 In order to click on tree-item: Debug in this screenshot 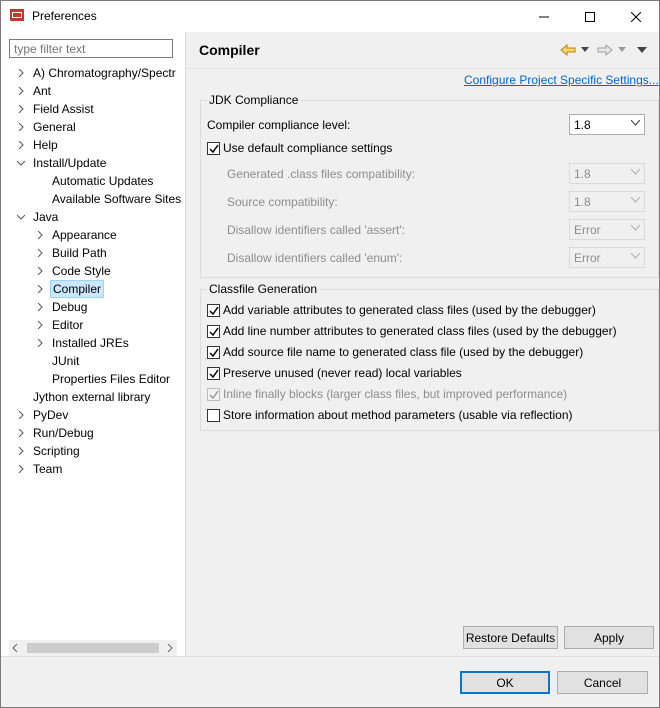, I will do `click(90, 307)`.